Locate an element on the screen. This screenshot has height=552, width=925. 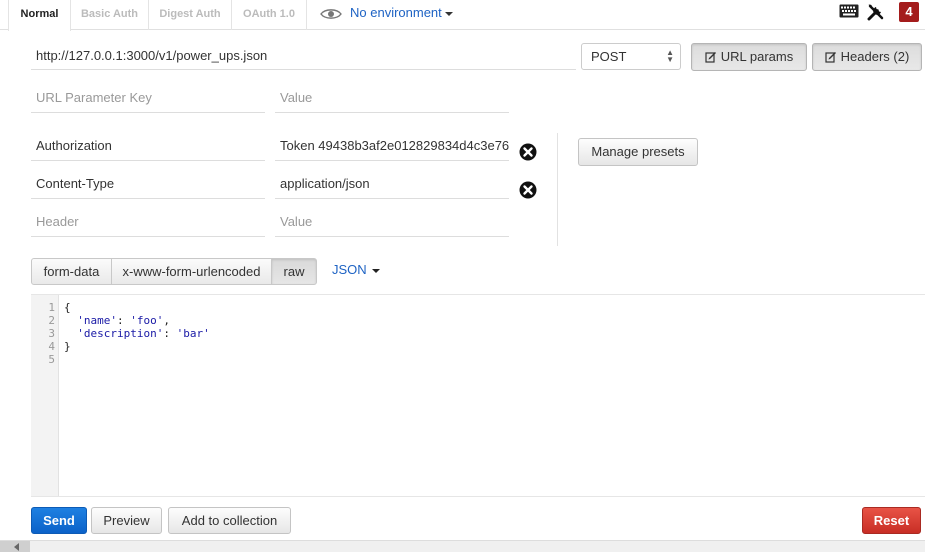
keyboard-icon is located at coordinates (849, 11).